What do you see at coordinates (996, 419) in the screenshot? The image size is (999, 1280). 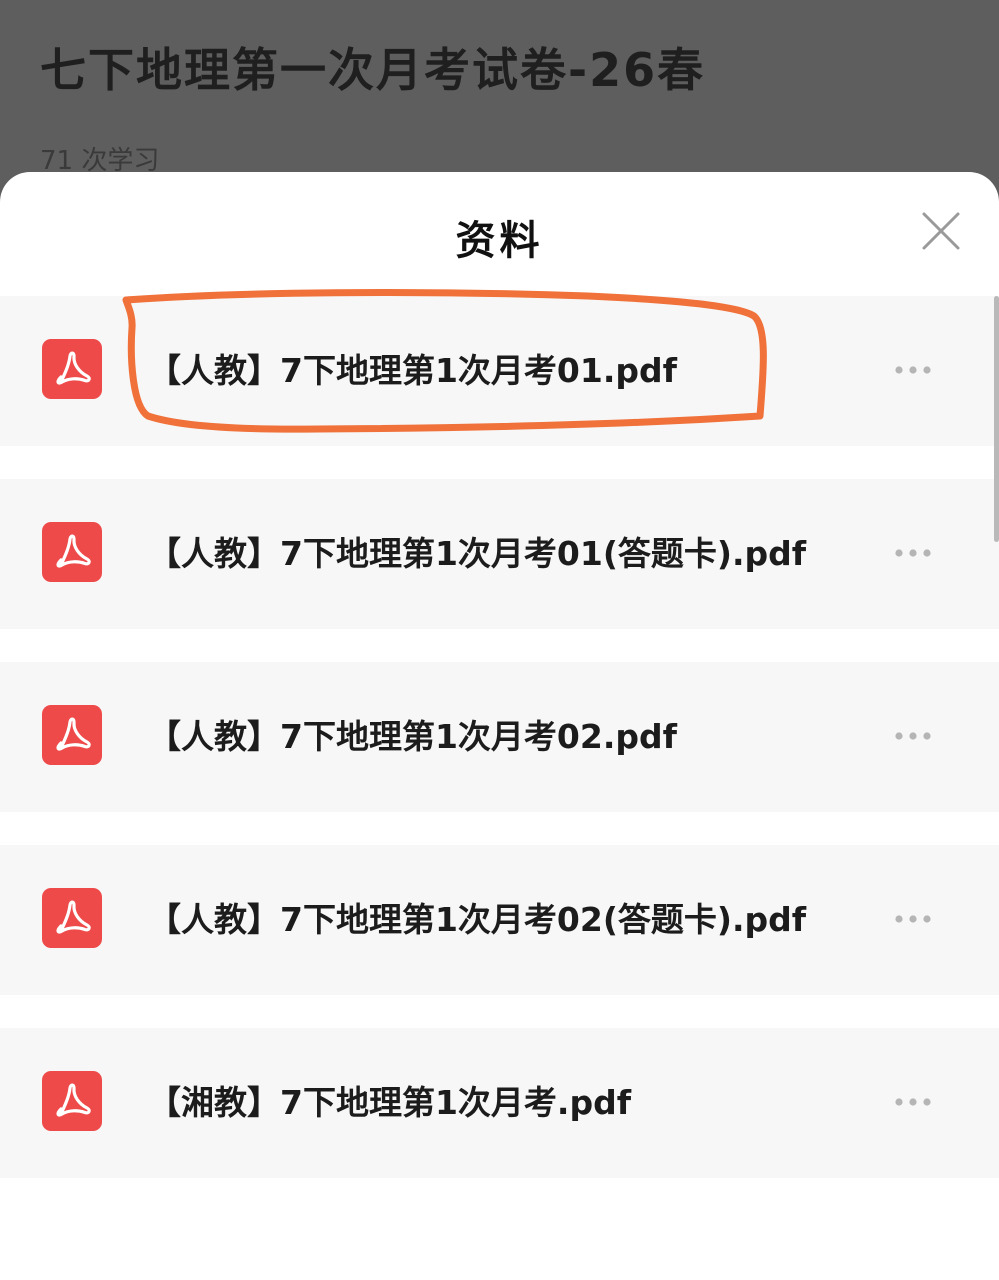 I see `scrollbar` at bounding box center [996, 419].